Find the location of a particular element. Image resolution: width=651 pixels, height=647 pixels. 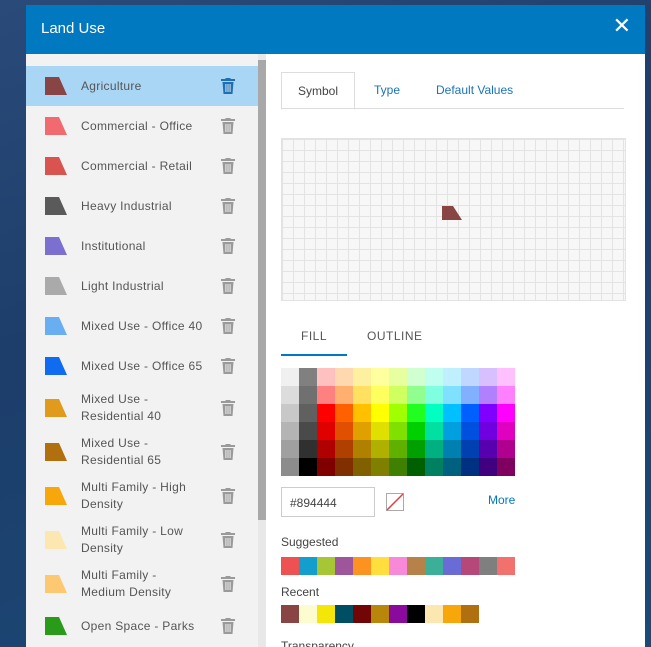

layer-item-mixed-use-residential-40: Mixed Use - Residential 40 is located at coordinates (142, 408).